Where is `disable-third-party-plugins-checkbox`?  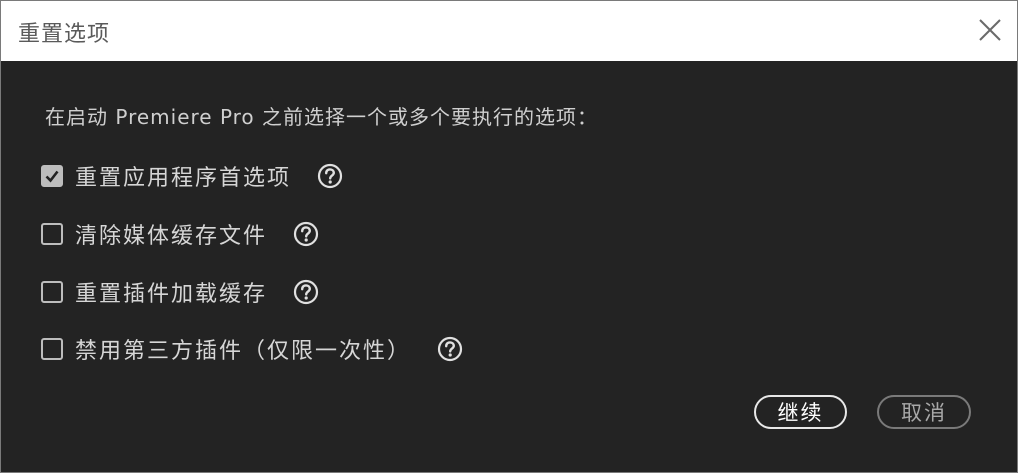 disable-third-party-plugins-checkbox is located at coordinates (52, 349).